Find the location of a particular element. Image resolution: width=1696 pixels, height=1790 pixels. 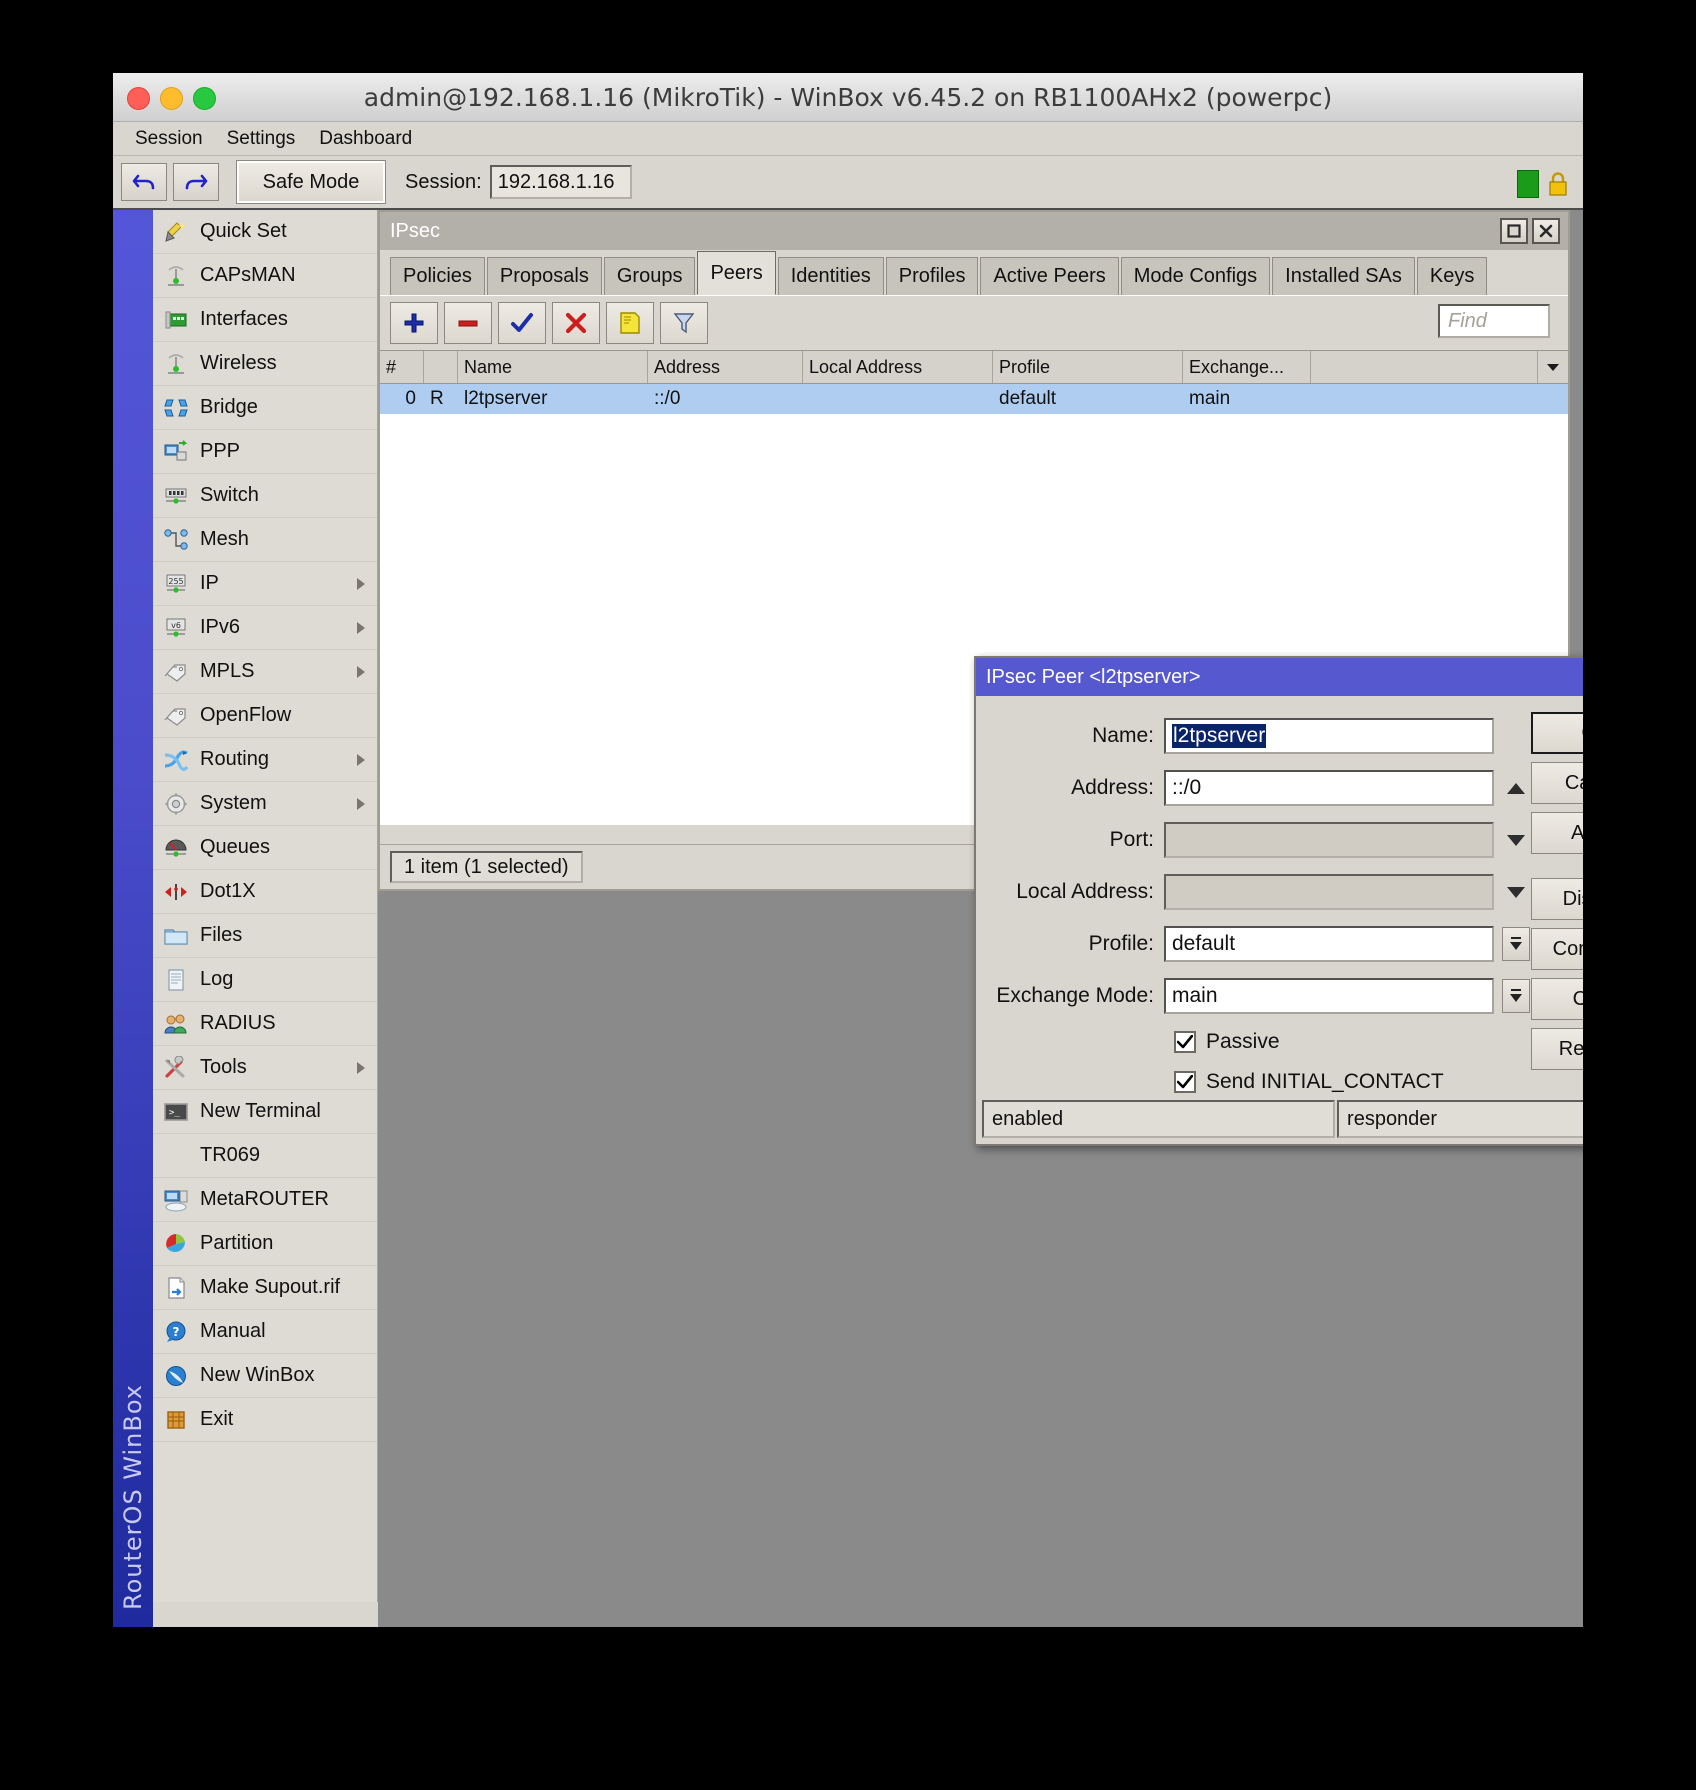

apply-button: Apply is located at coordinates (1557, 833).